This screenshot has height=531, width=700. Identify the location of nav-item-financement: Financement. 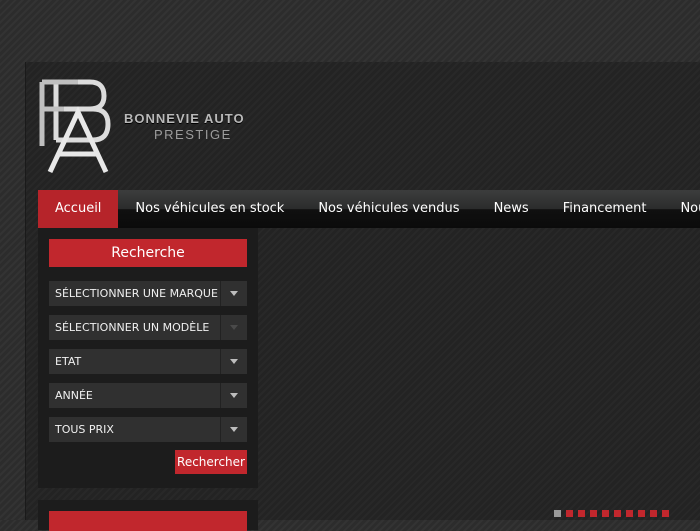
(605, 209).